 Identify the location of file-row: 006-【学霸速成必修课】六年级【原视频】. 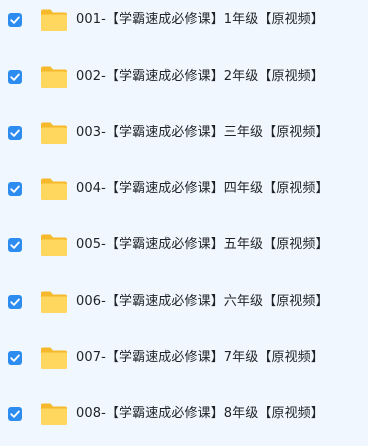
(184, 302).